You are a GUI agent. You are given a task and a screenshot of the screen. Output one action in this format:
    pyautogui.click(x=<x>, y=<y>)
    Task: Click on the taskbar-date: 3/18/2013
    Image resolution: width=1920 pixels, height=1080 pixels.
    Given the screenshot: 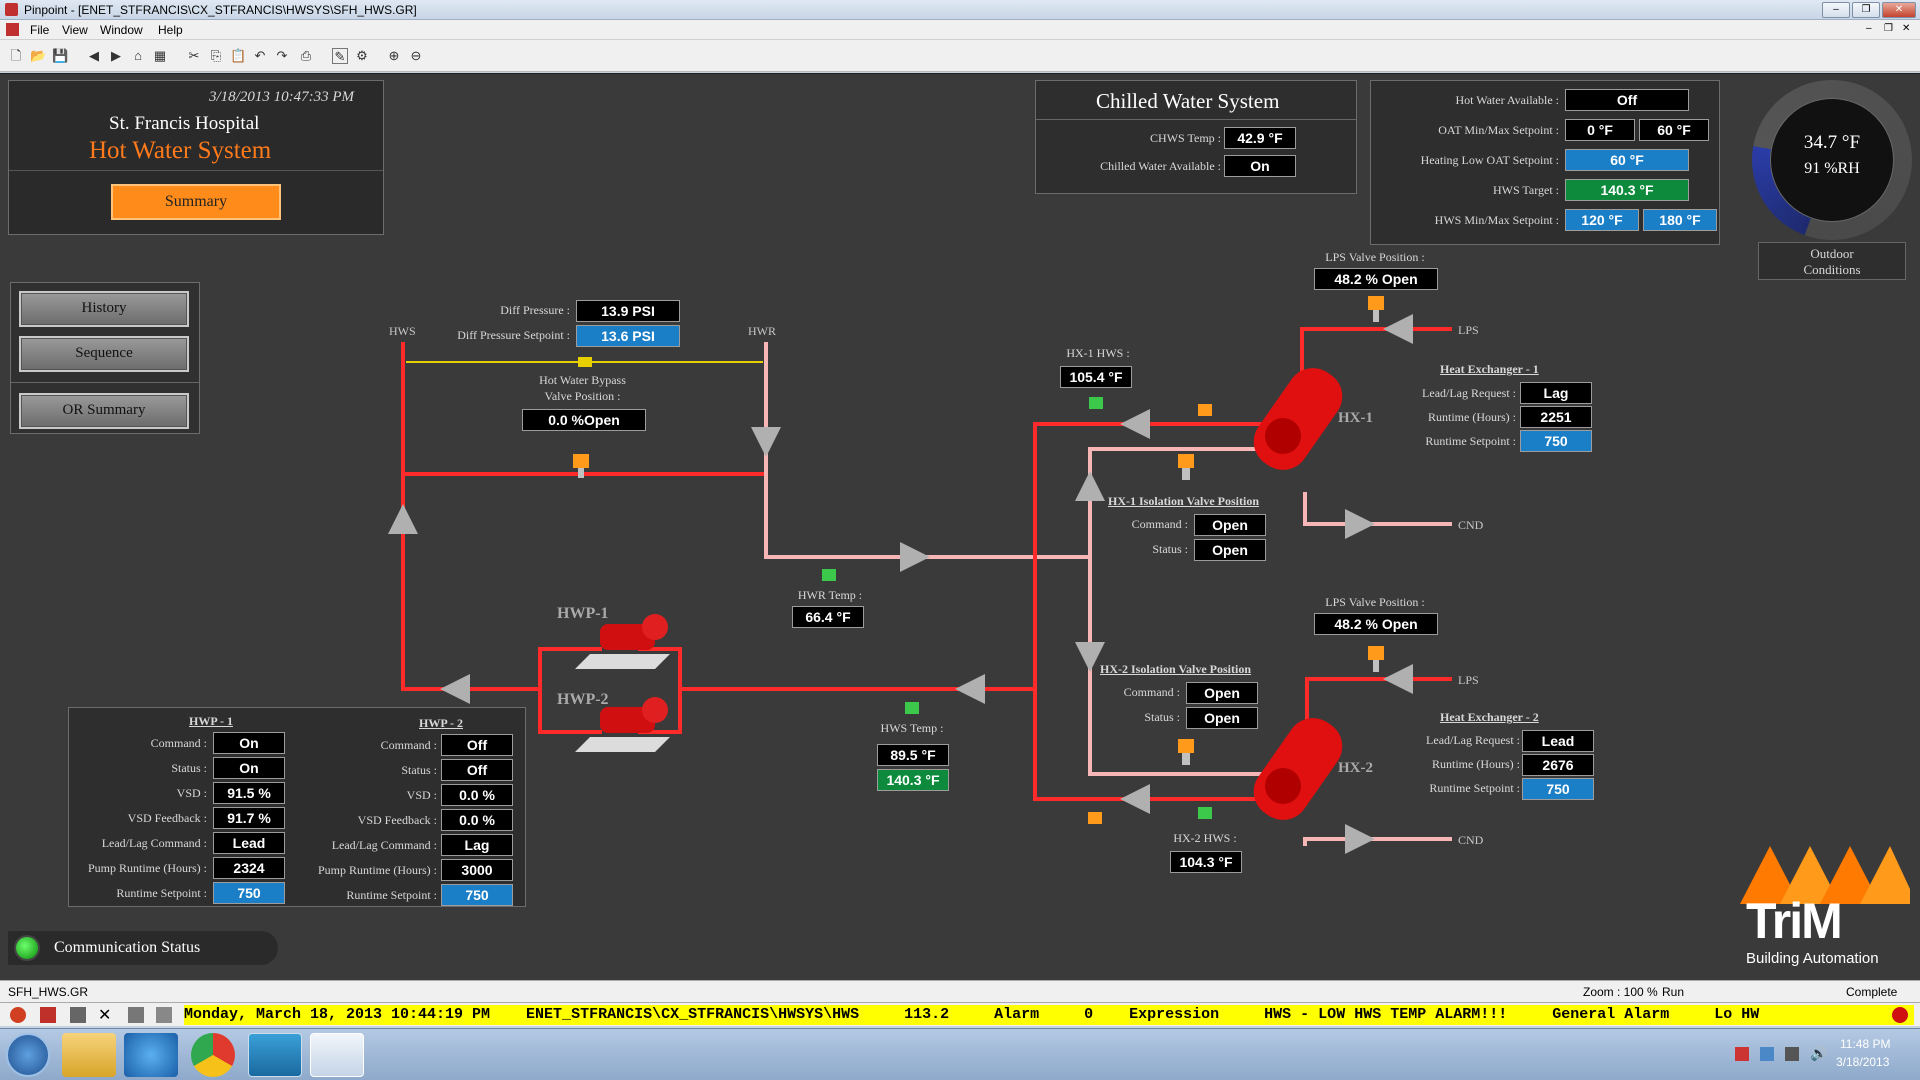 What is the action you would take?
    pyautogui.click(x=1862, y=1062)
    